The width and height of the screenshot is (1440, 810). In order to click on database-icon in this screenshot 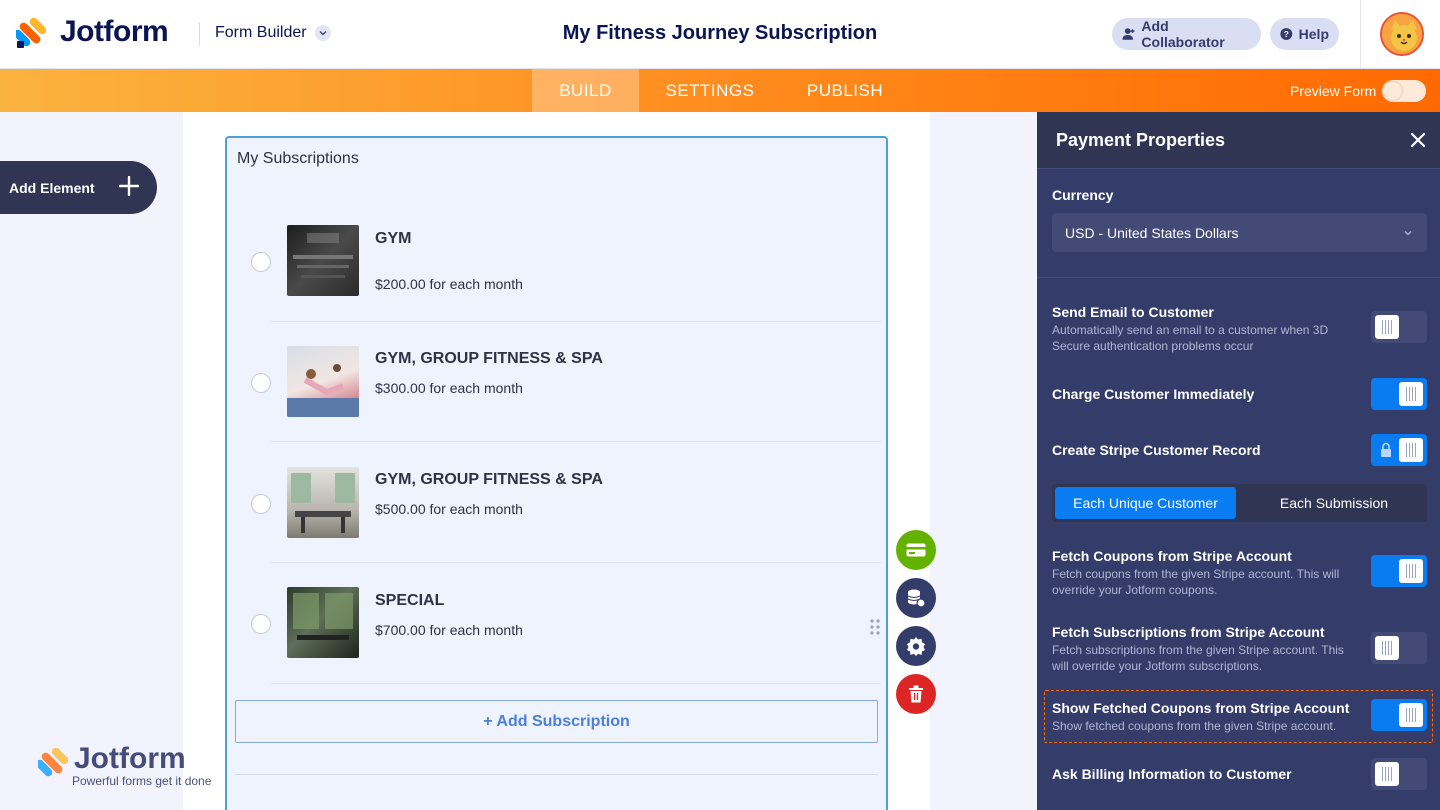, I will do `click(916, 598)`.